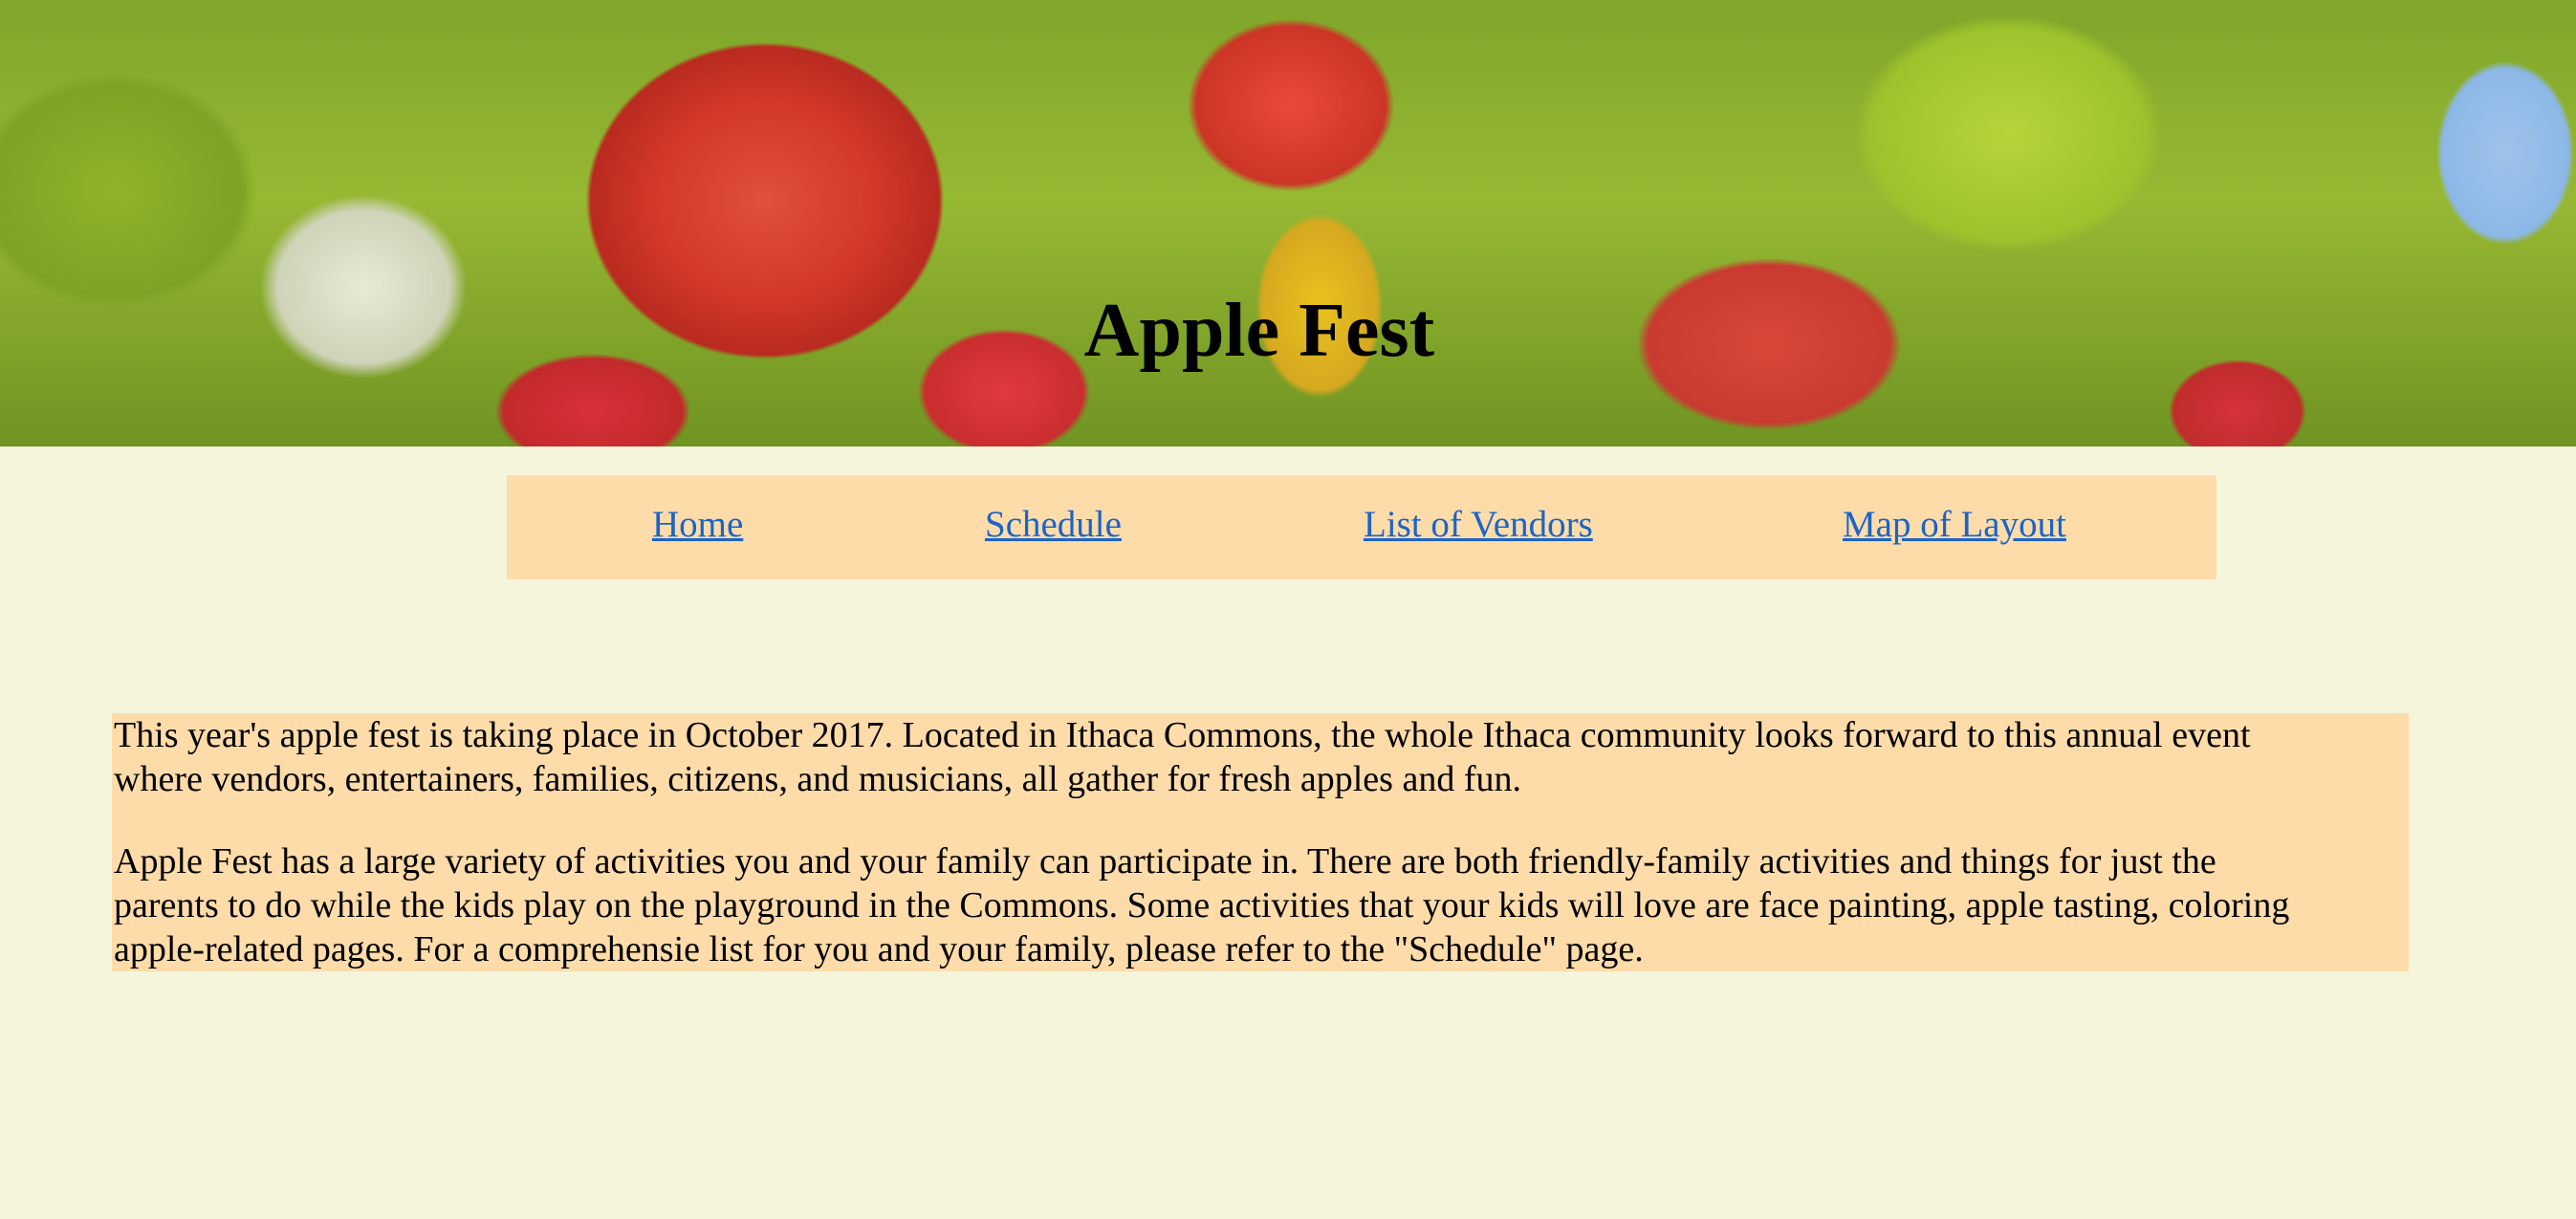 The height and width of the screenshot is (1219, 2576). Describe the element at coordinates (1478, 525) in the screenshot. I see `nav-link-vendors: List of Vendors` at that location.